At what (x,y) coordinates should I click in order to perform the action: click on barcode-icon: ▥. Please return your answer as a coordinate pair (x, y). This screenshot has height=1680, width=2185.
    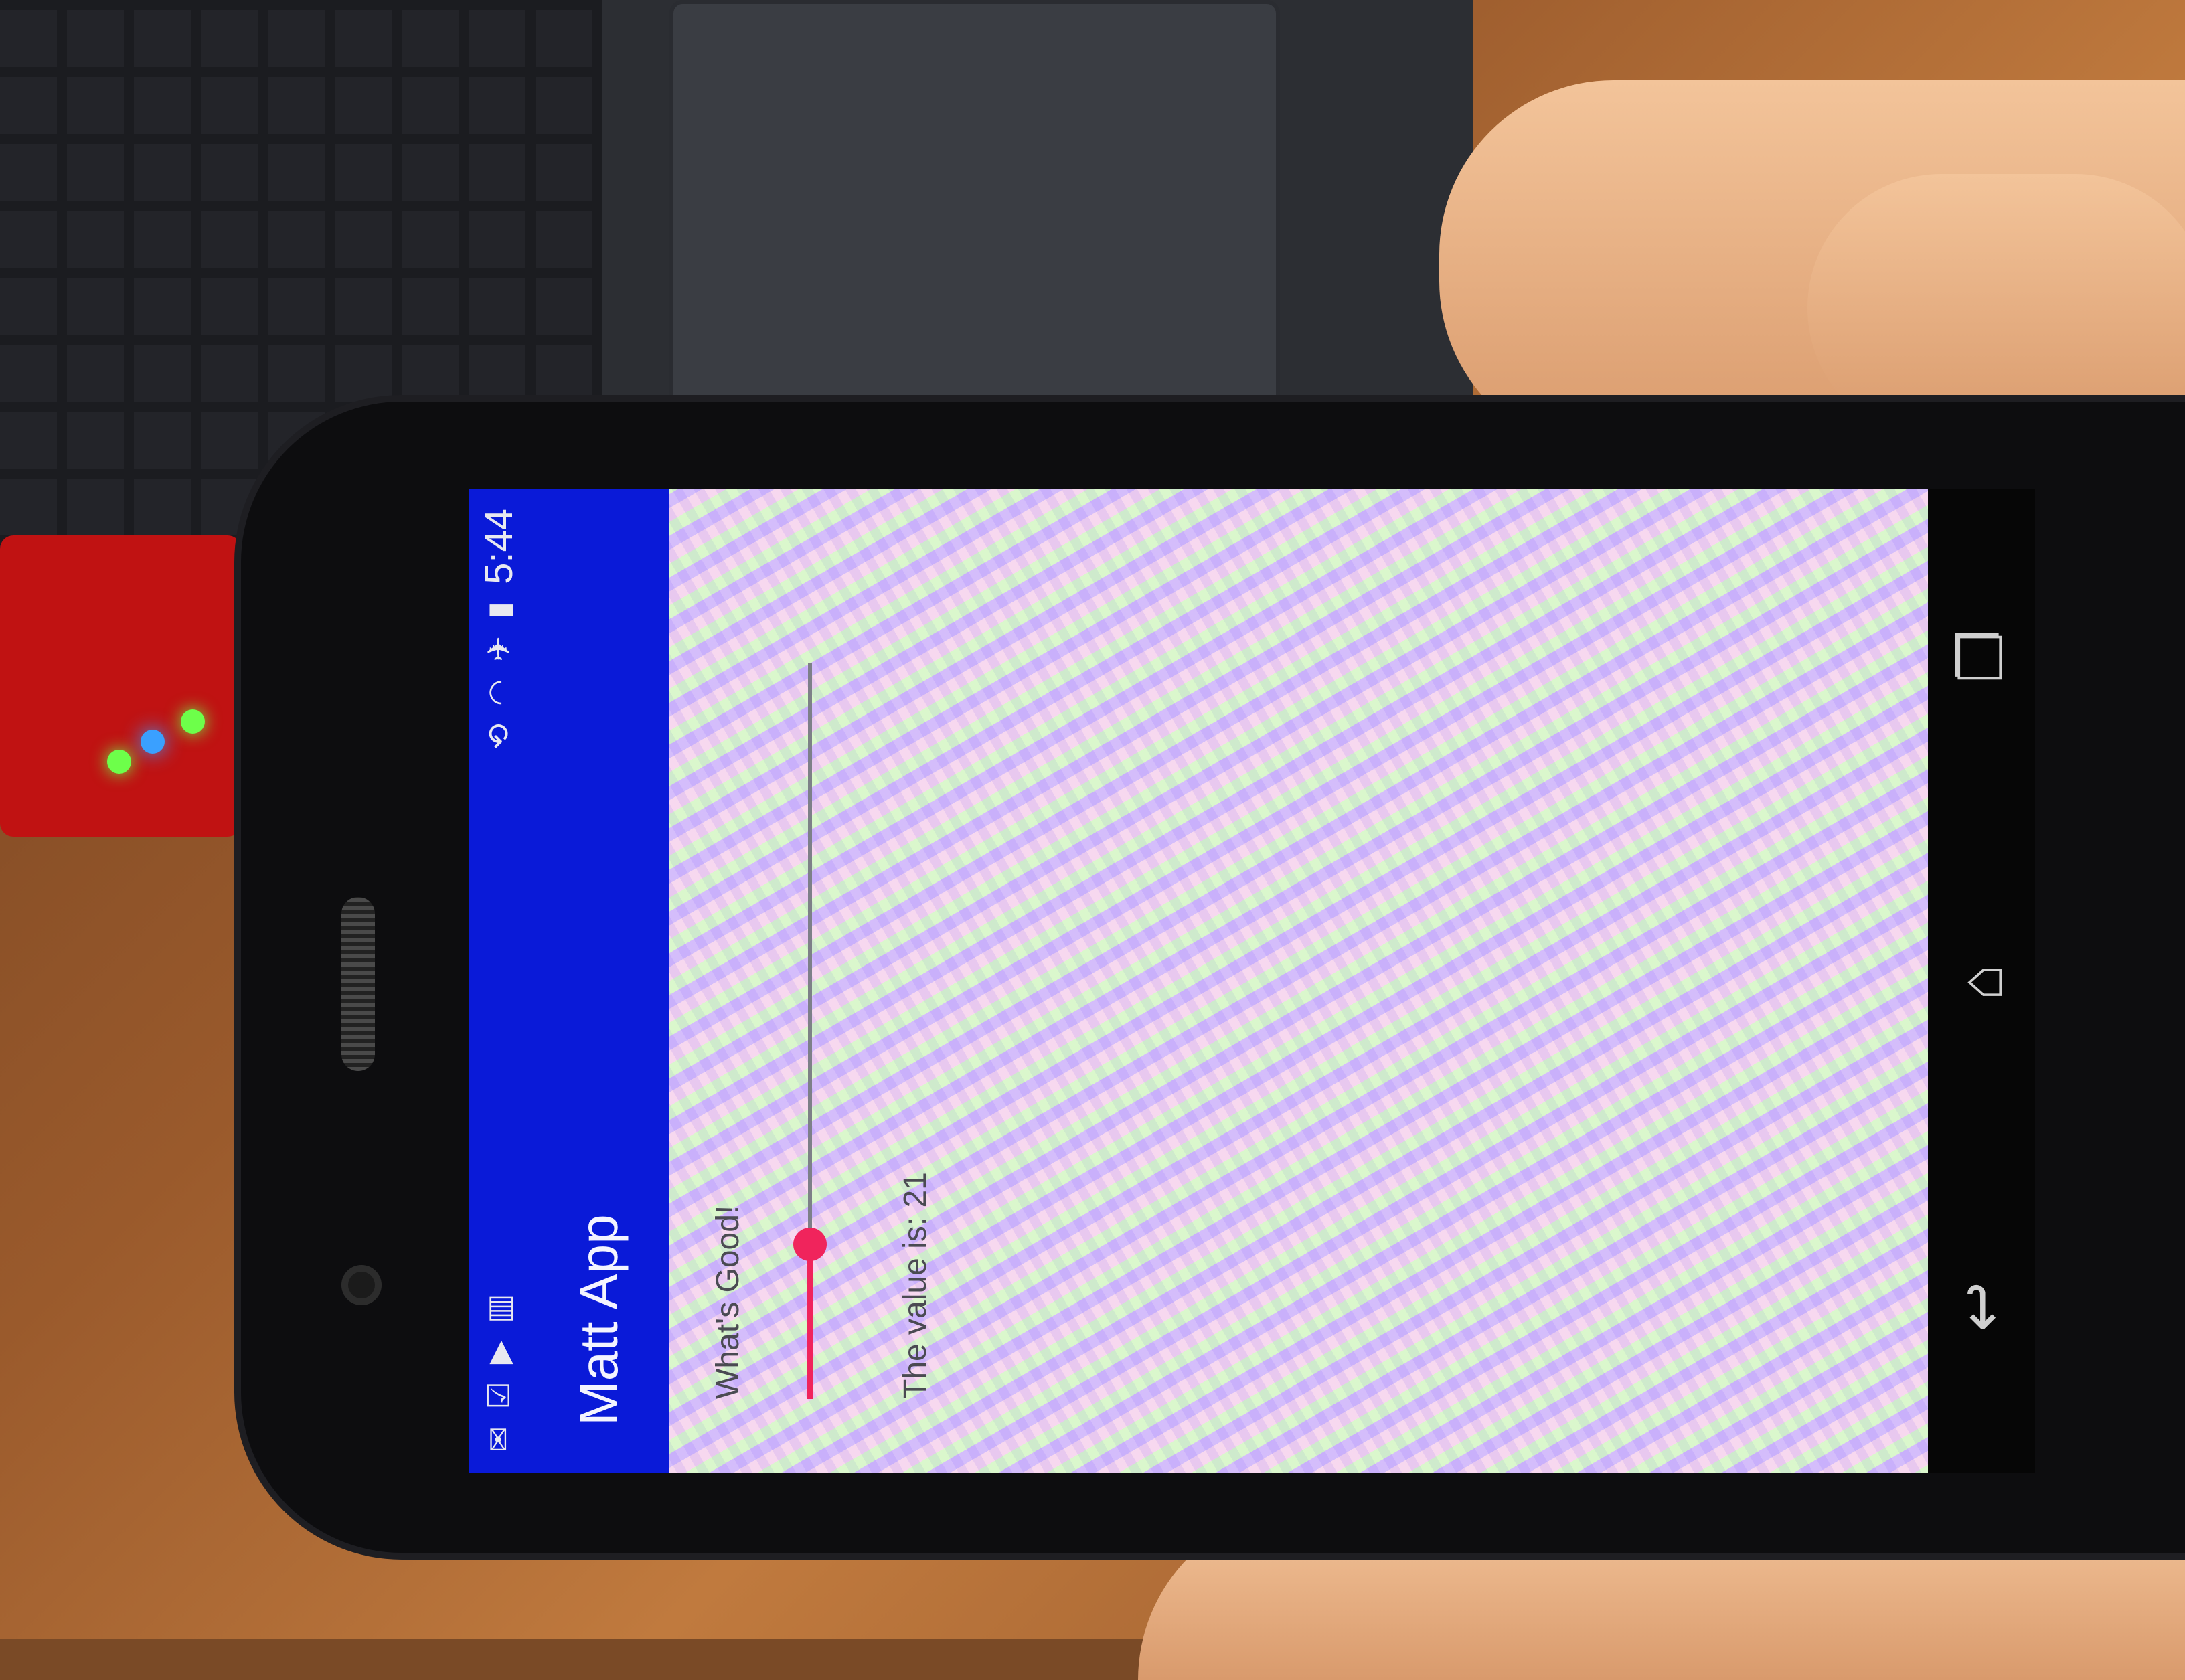
    Looking at the image, I should click on (498, 1308).